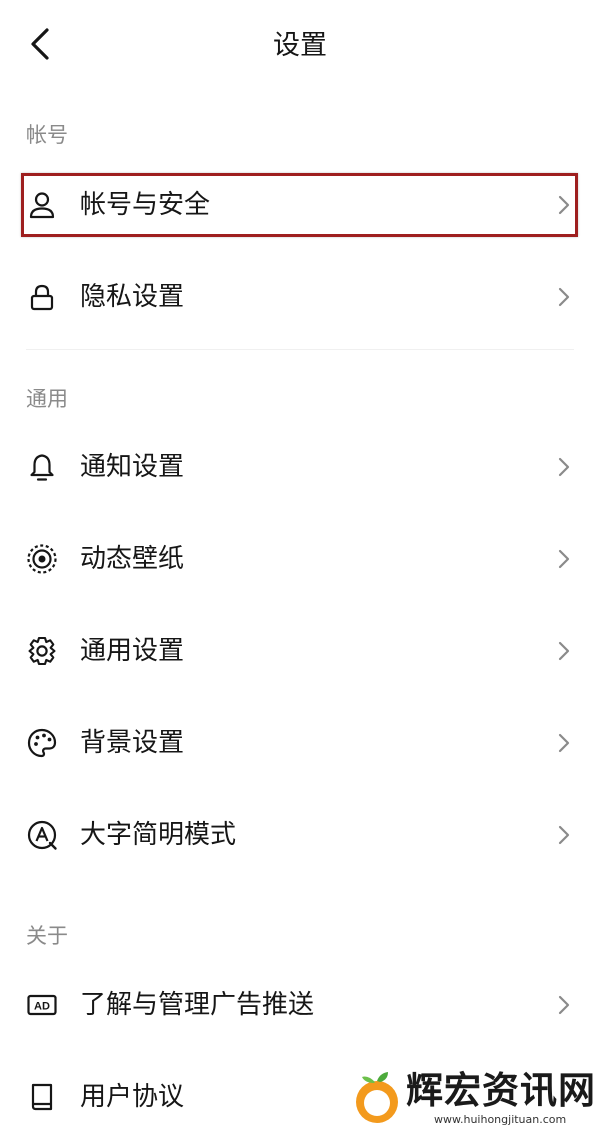 This screenshot has height=1130, width=600. I want to click on settings-item-ad-management: AD 了解与管理广告推送, so click(300, 1005).